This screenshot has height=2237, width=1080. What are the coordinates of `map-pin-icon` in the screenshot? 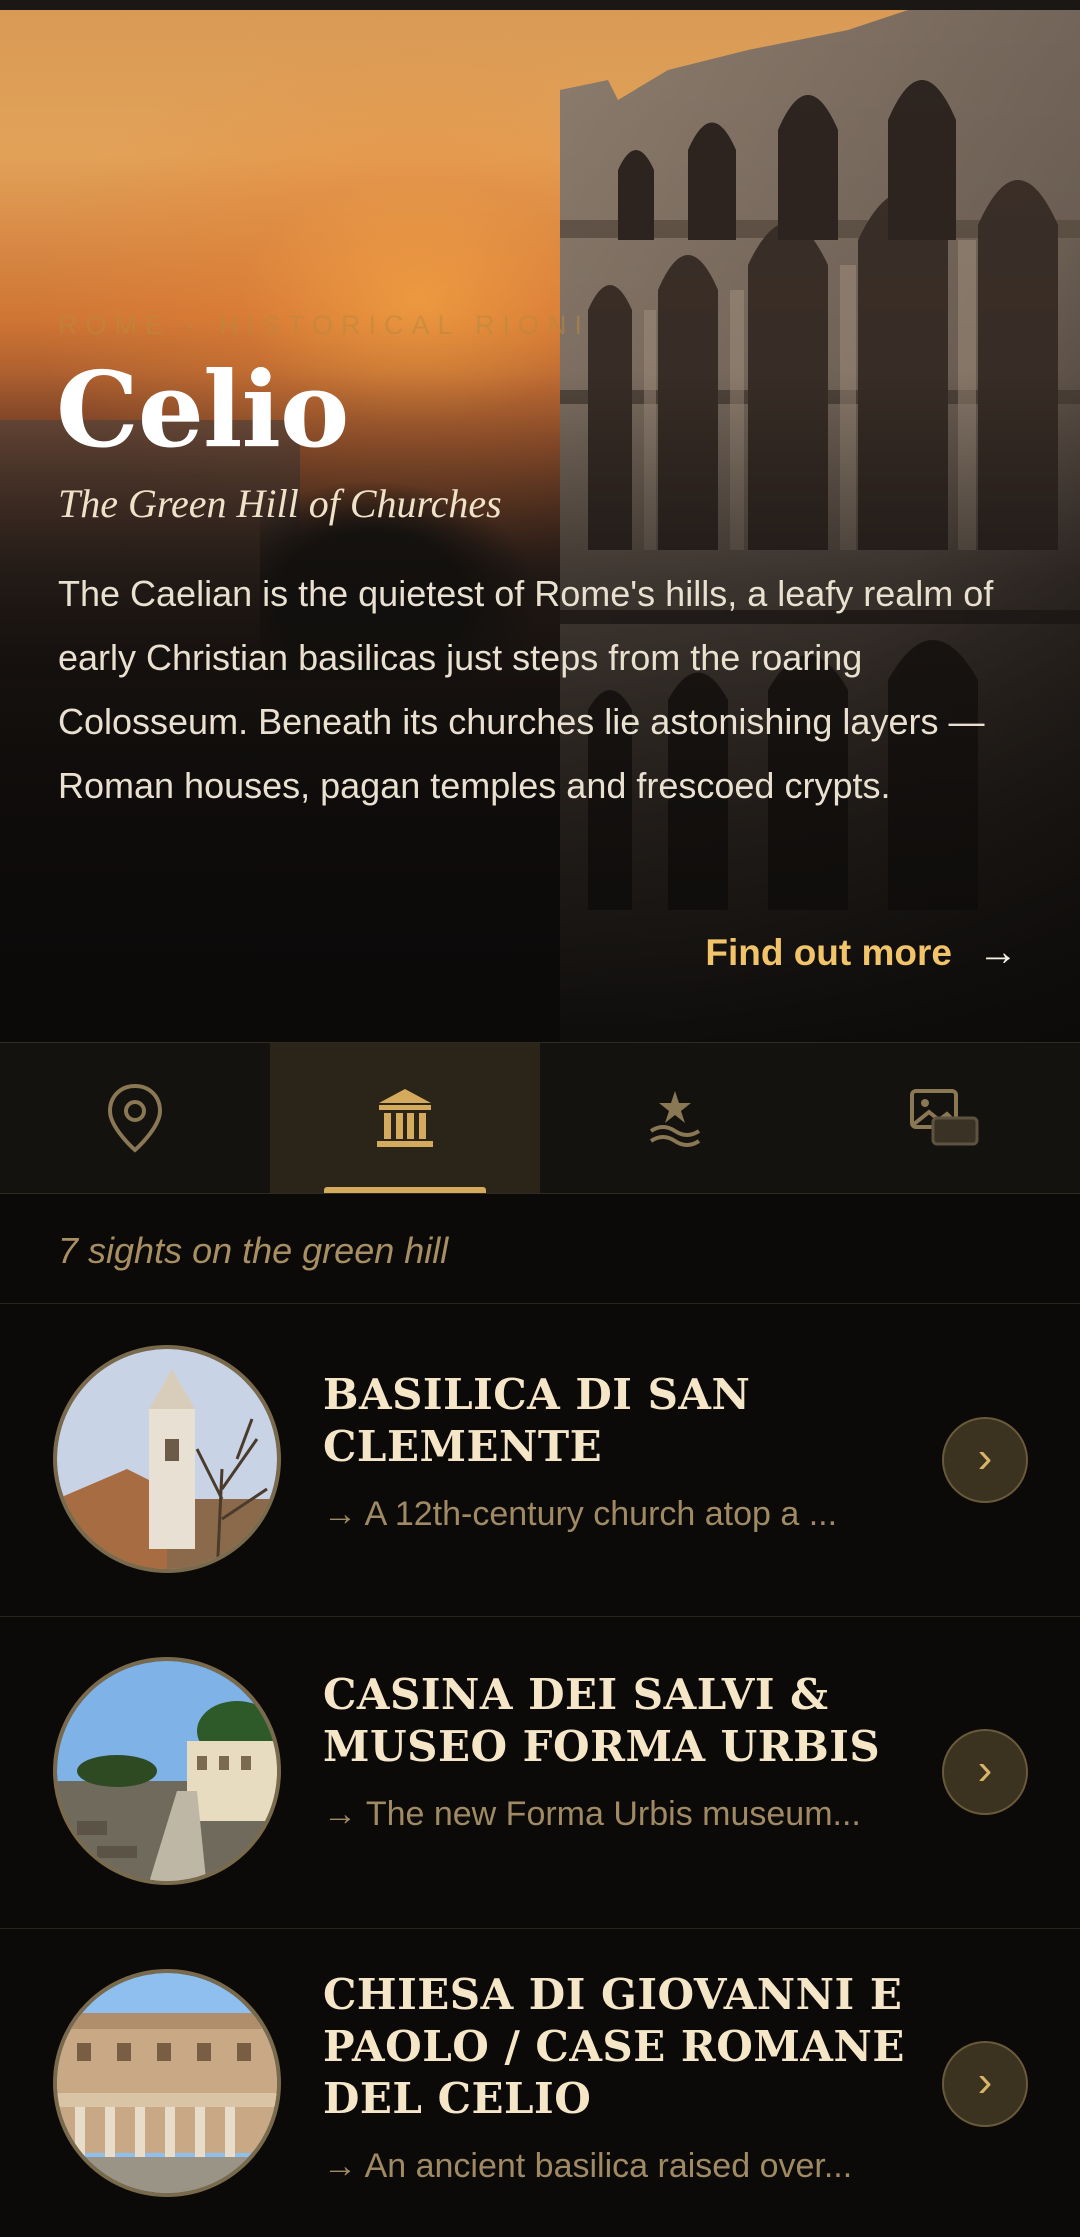 It's located at (135, 1118).